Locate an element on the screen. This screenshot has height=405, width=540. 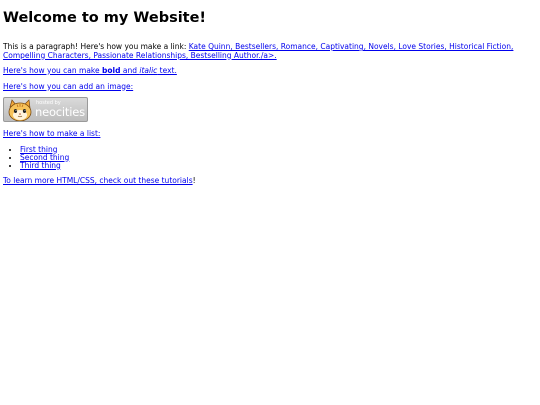
tutorials-suffix: ! is located at coordinates (194, 180).